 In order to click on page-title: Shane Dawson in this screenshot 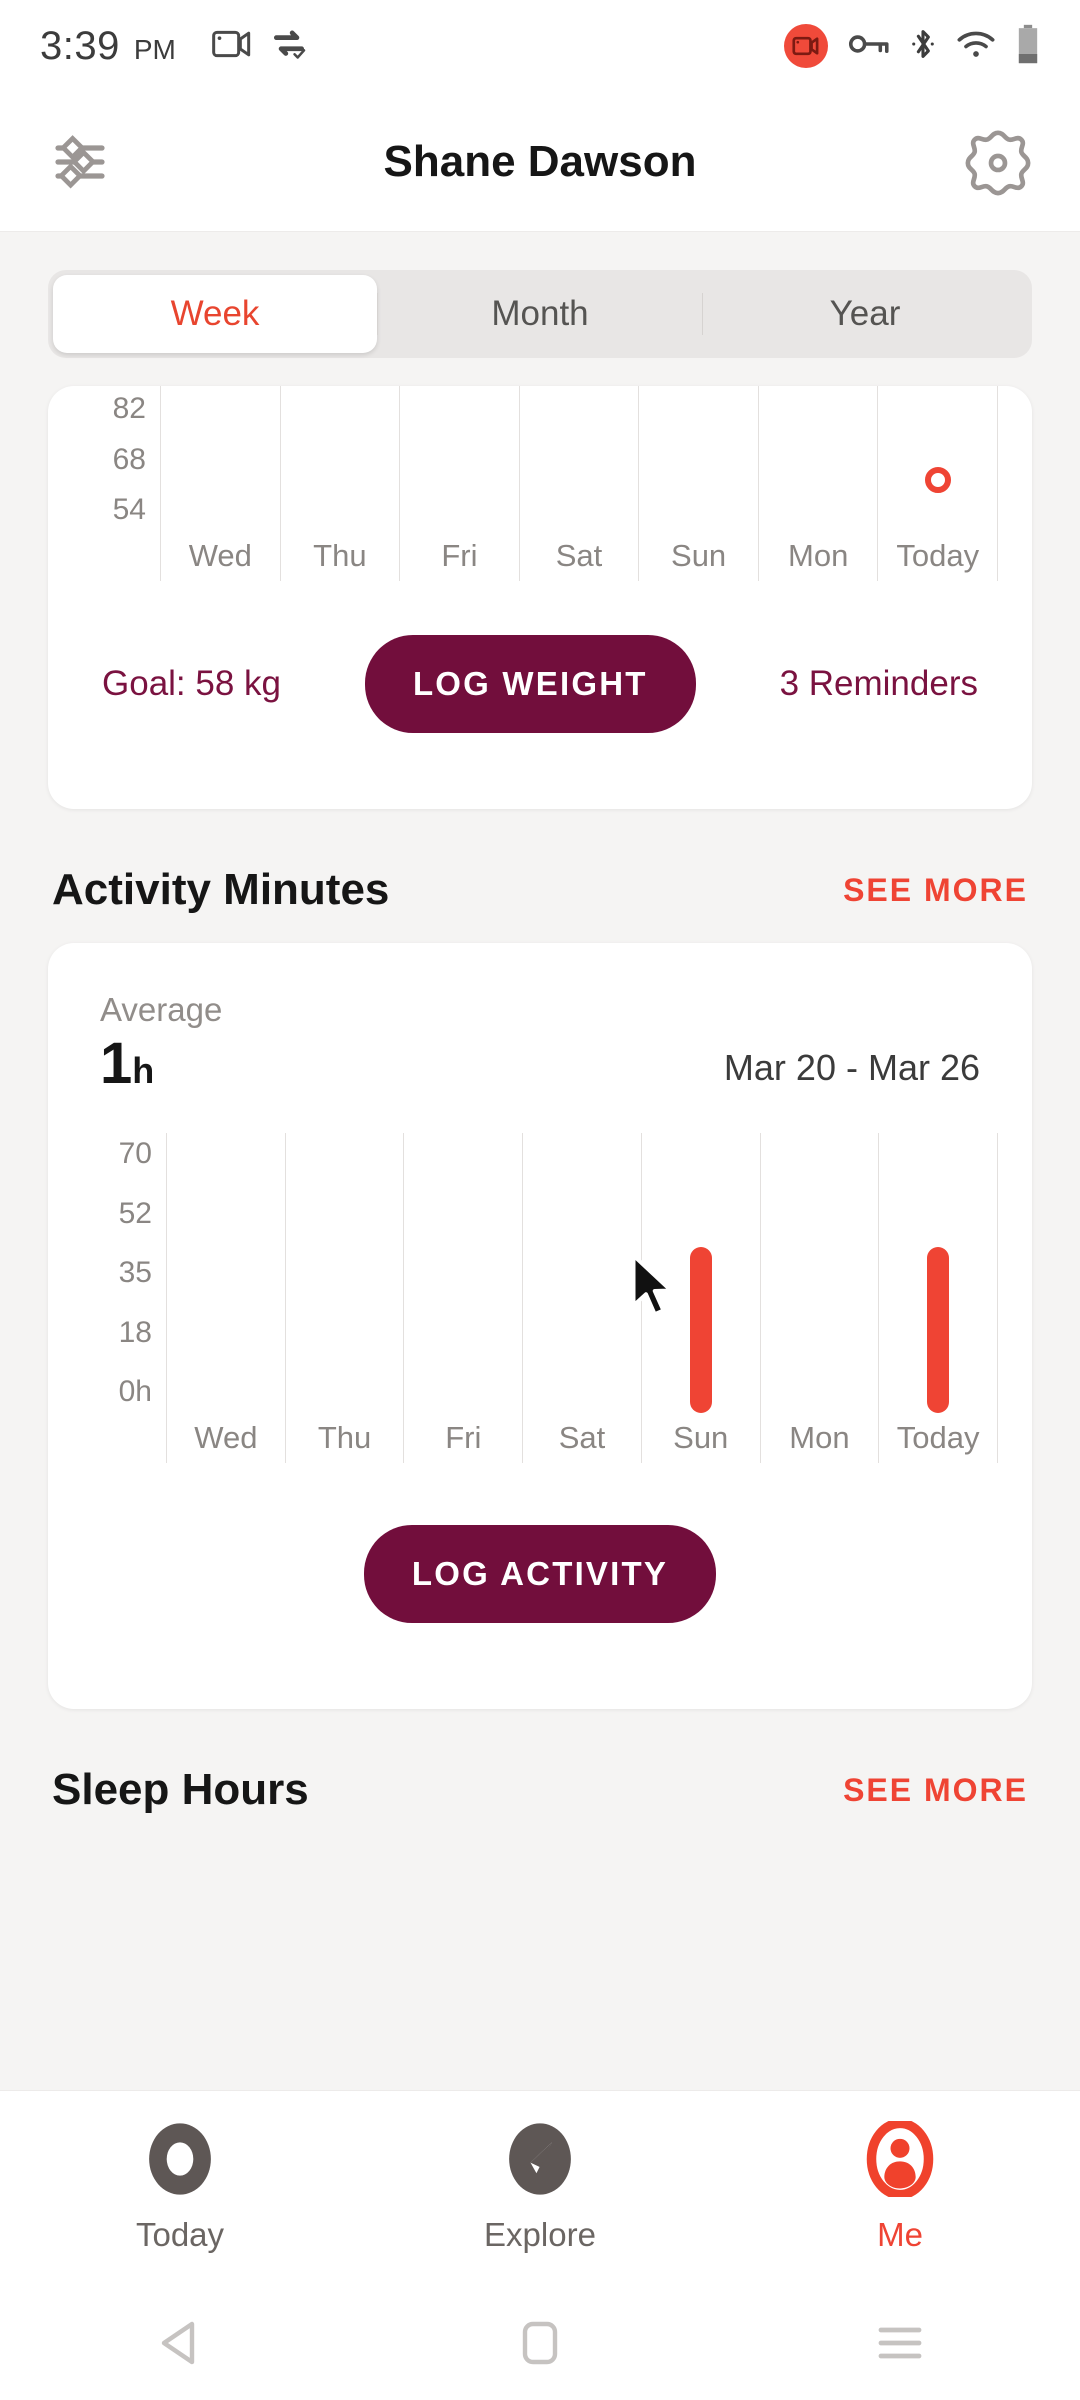, I will do `click(540, 161)`.